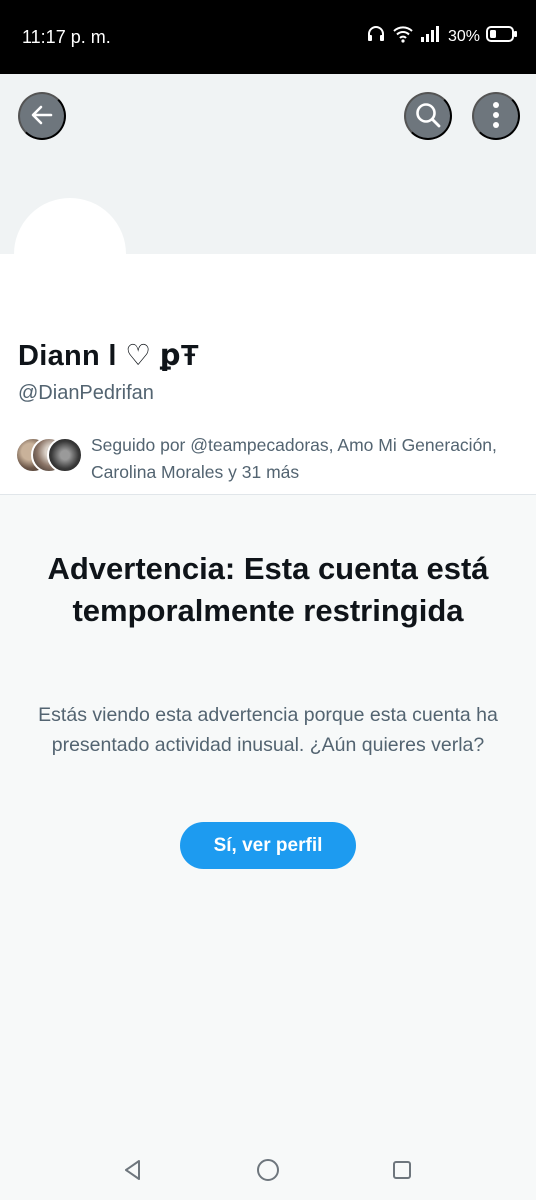 Image resolution: width=536 pixels, height=1200 pixels. What do you see at coordinates (402, 1170) in the screenshot?
I see `recents-square-icon` at bounding box center [402, 1170].